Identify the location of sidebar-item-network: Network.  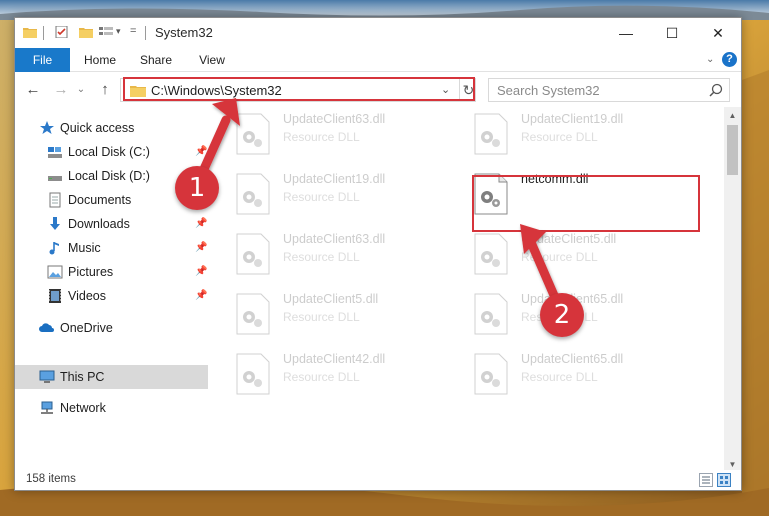
(111, 408).